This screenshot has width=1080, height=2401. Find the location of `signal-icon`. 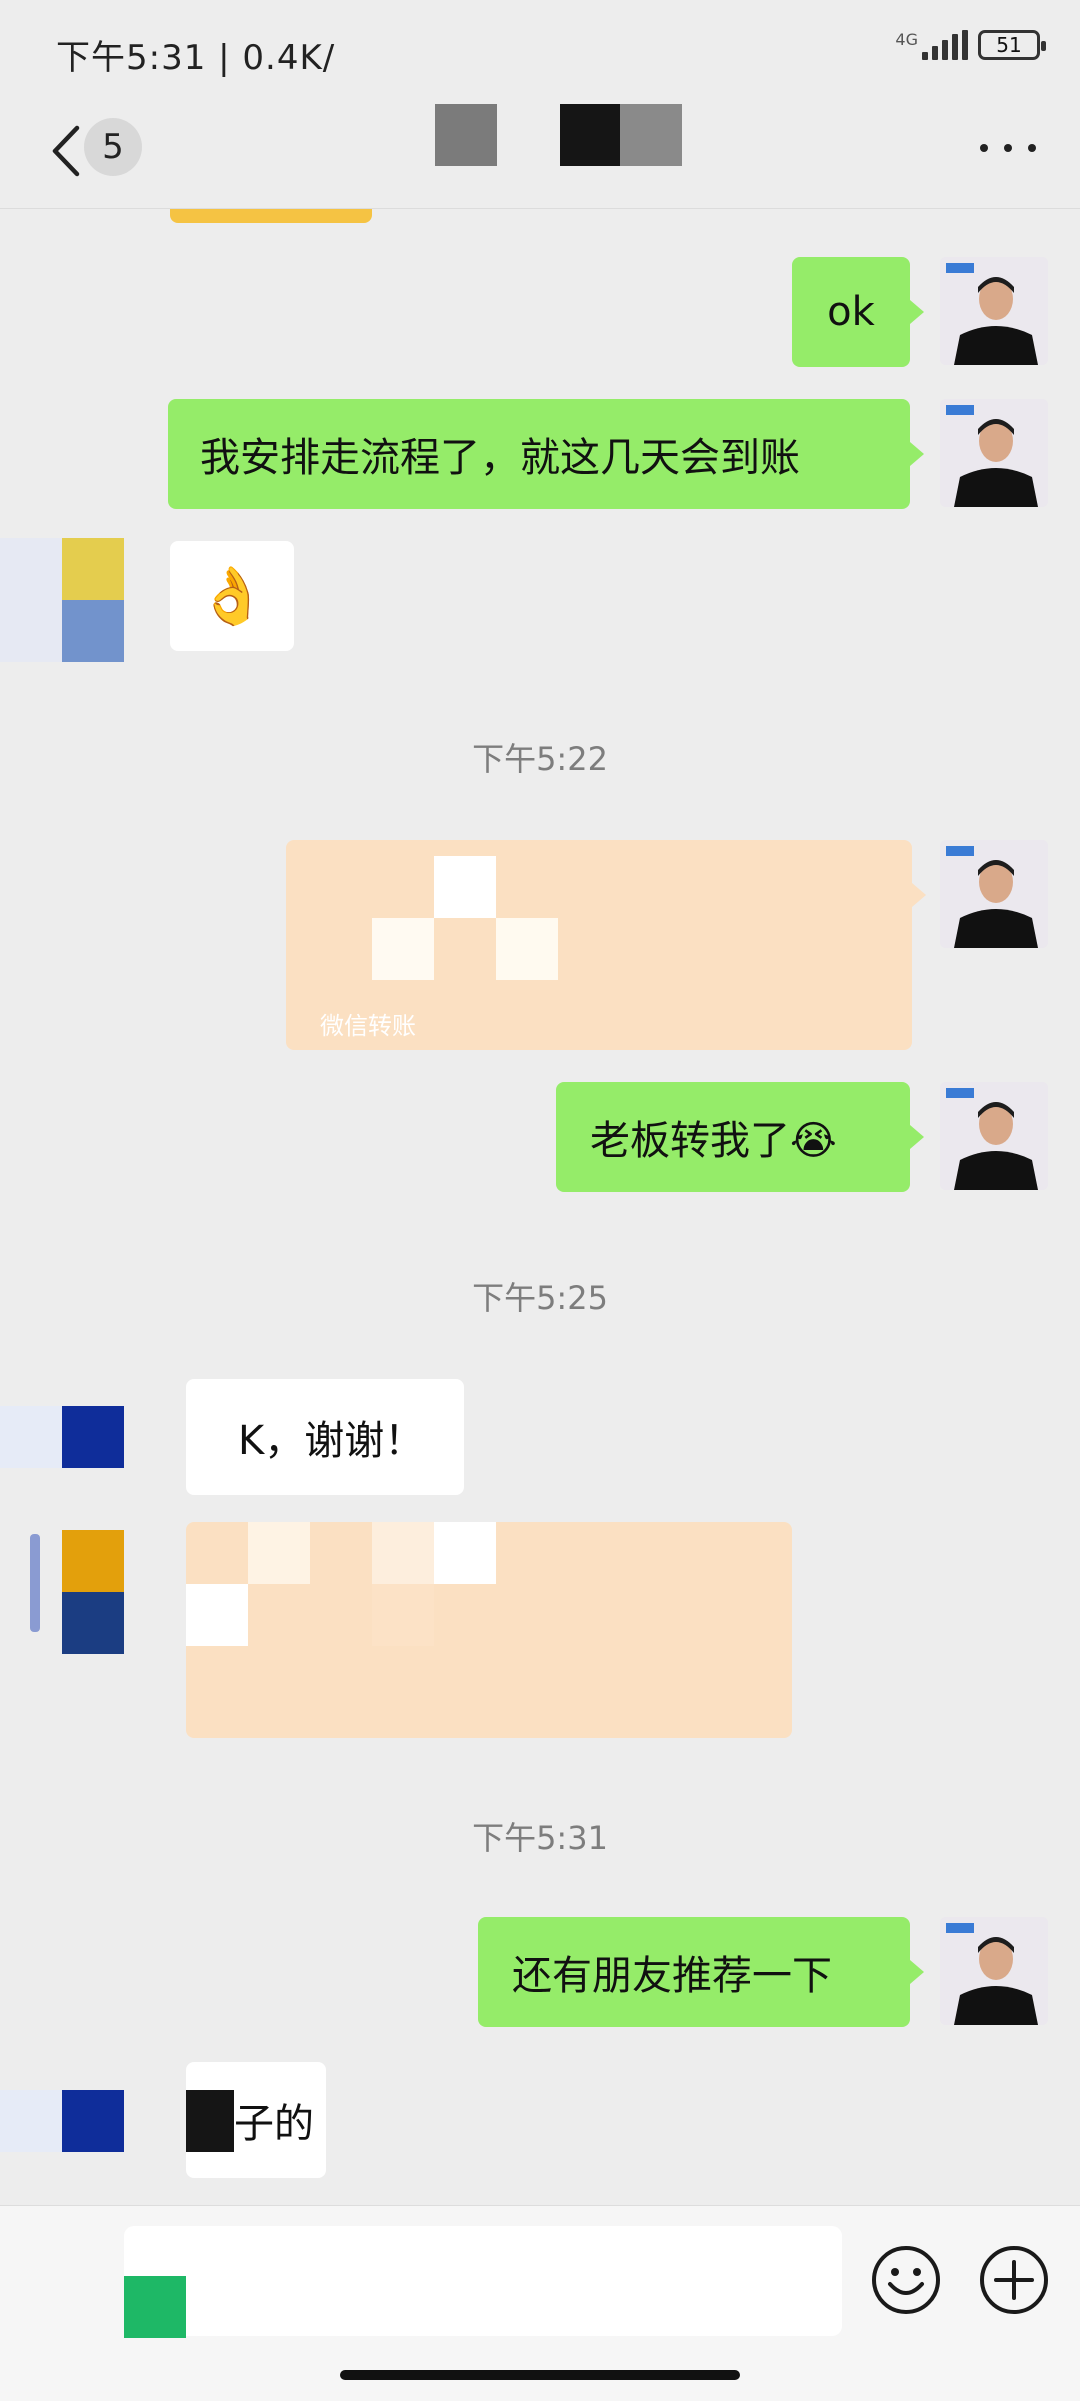

signal-icon is located at coordinates (945, 45).